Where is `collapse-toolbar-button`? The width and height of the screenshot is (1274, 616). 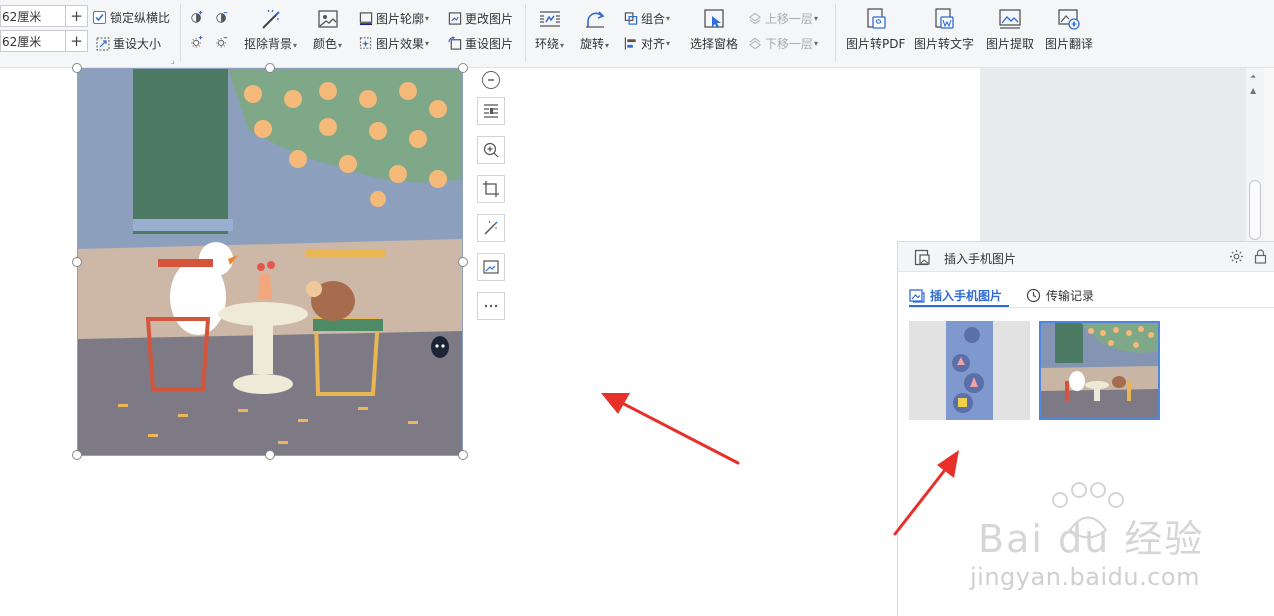 collapse-toolbar-button is located at coordinates (491, 80).